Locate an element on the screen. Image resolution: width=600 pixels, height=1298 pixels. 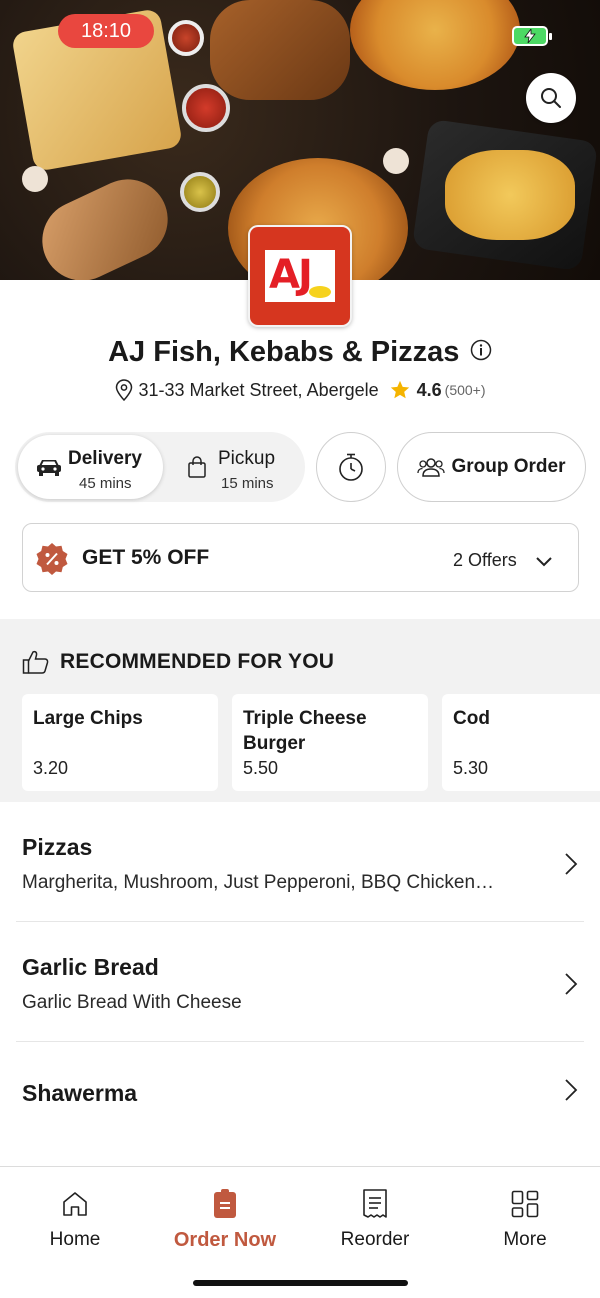
star-icon is located at coordinates (400, 390).